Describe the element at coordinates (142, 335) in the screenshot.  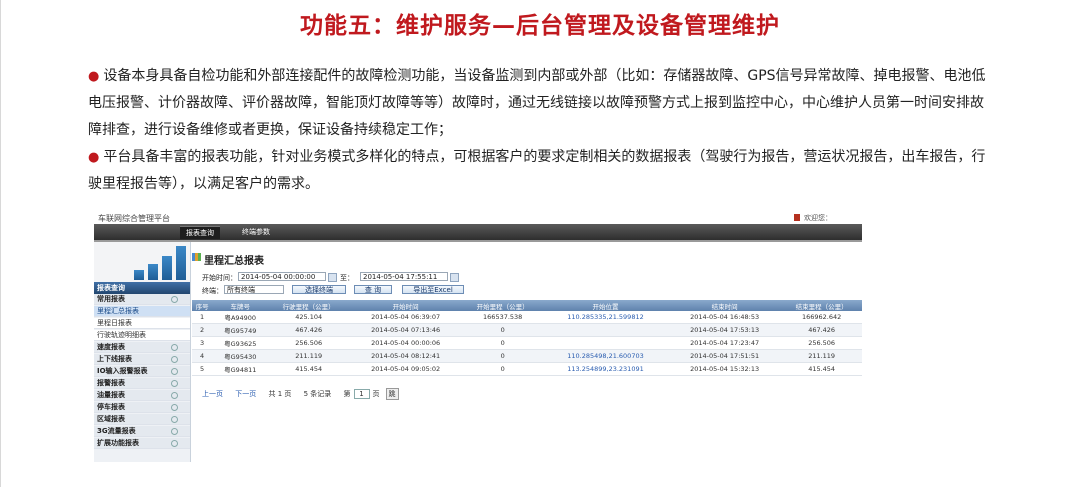
I see `sidebar-item: 行驶轨迹明细表` at that location.